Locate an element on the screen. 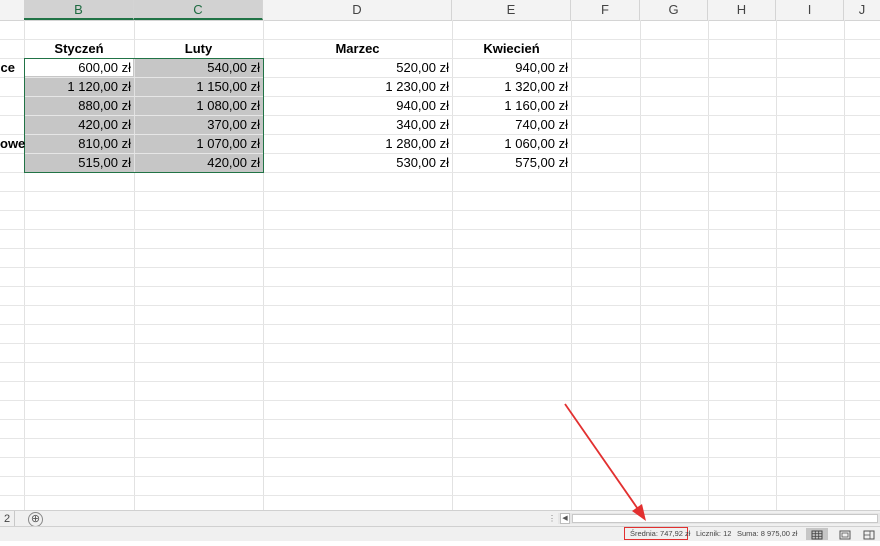 Image resolution: width=880 pixels, height=546 pixels. data-cell: 1 060,00 zł is located at coordinates (510, 143).